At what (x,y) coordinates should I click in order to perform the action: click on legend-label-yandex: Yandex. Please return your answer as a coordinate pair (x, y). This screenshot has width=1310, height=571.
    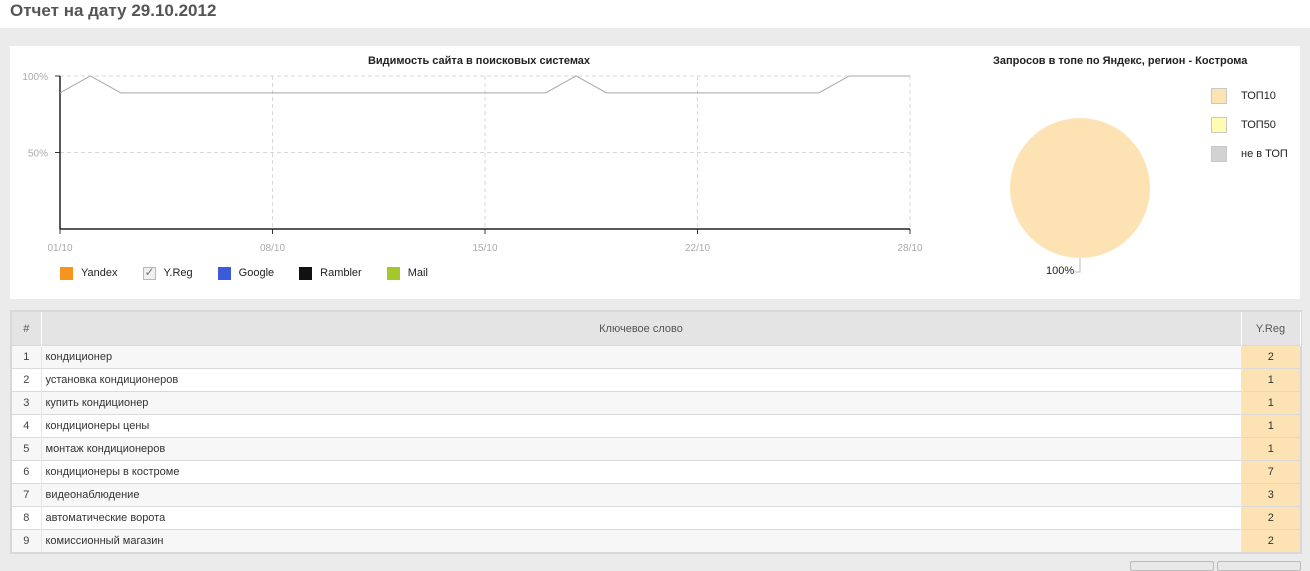
    Looking at the image, I should click on (99, 273).